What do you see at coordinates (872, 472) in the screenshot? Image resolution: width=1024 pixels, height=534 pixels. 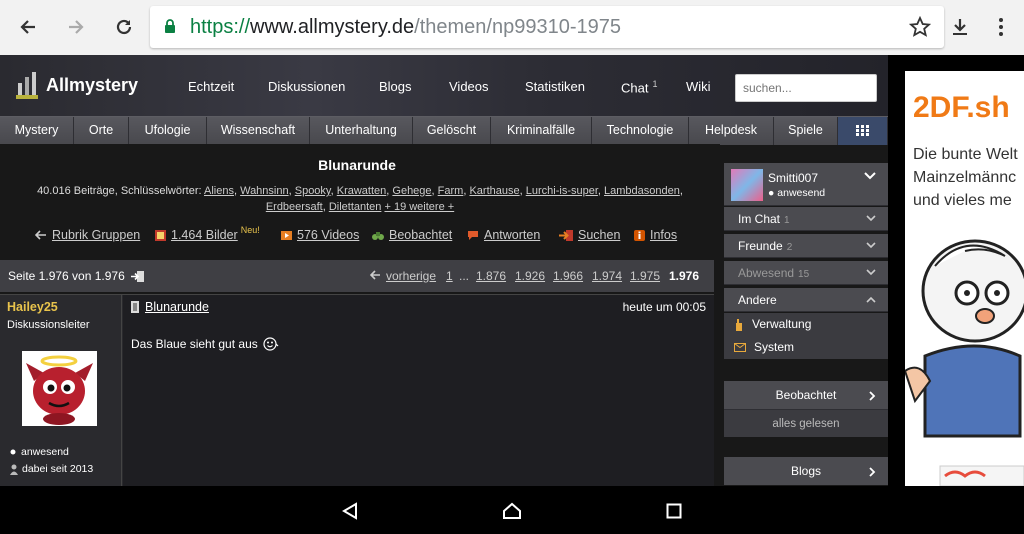 I see `chevron-right-icon` at bounding box center [872, 472].